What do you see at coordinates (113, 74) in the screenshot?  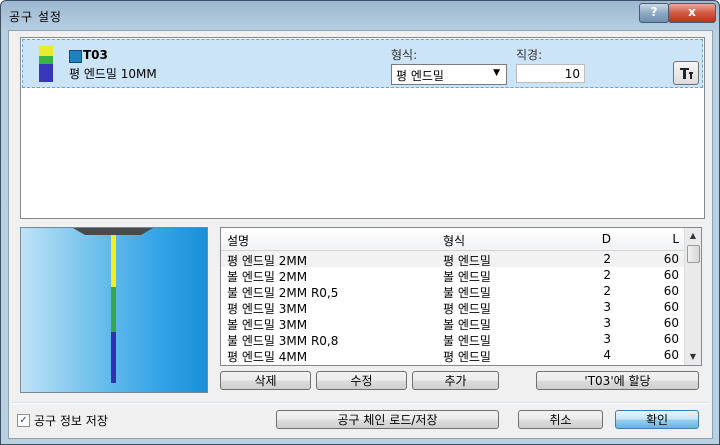 I see `tool-name: 평 엔드밀 10MM` at bounding box center [113, 74].